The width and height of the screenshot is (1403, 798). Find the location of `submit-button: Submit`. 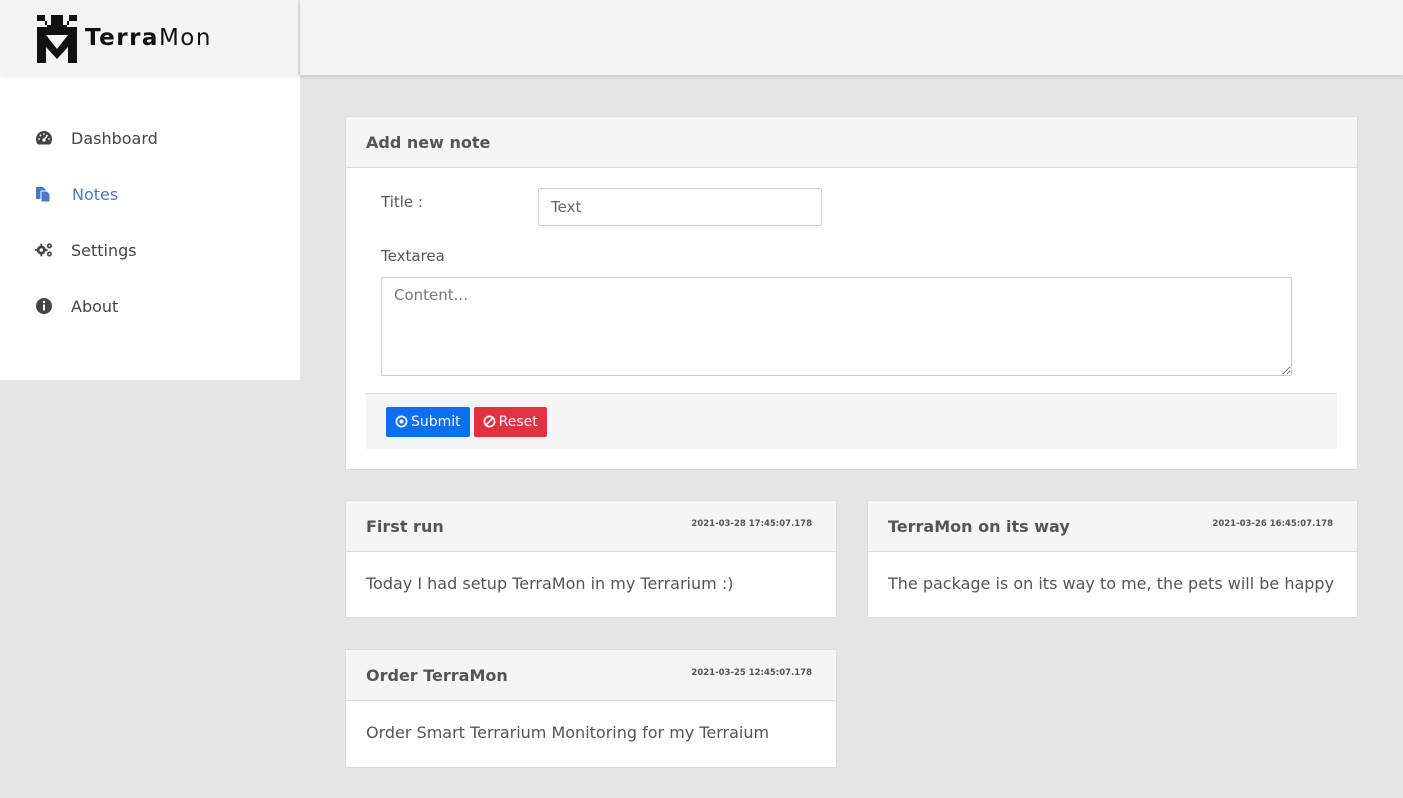

submit-button: Submit is located at coordinates (428, 421).